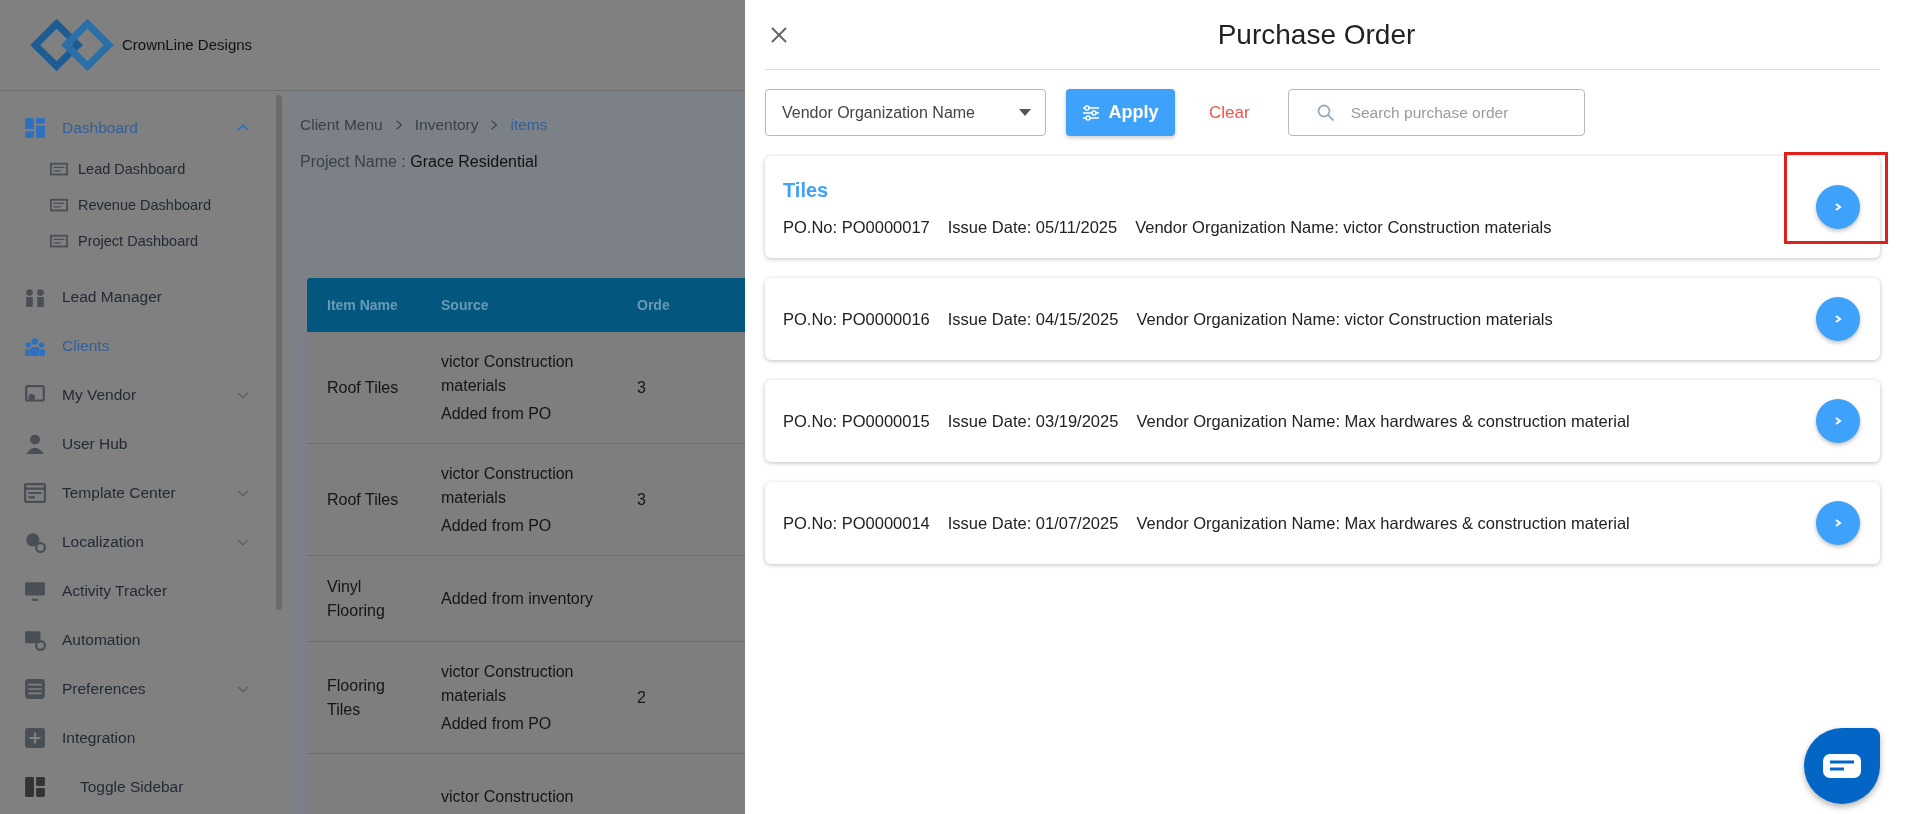 The image size is (1906, 814). I want to click on sidebar-item: Preferences, so click(157, 688).